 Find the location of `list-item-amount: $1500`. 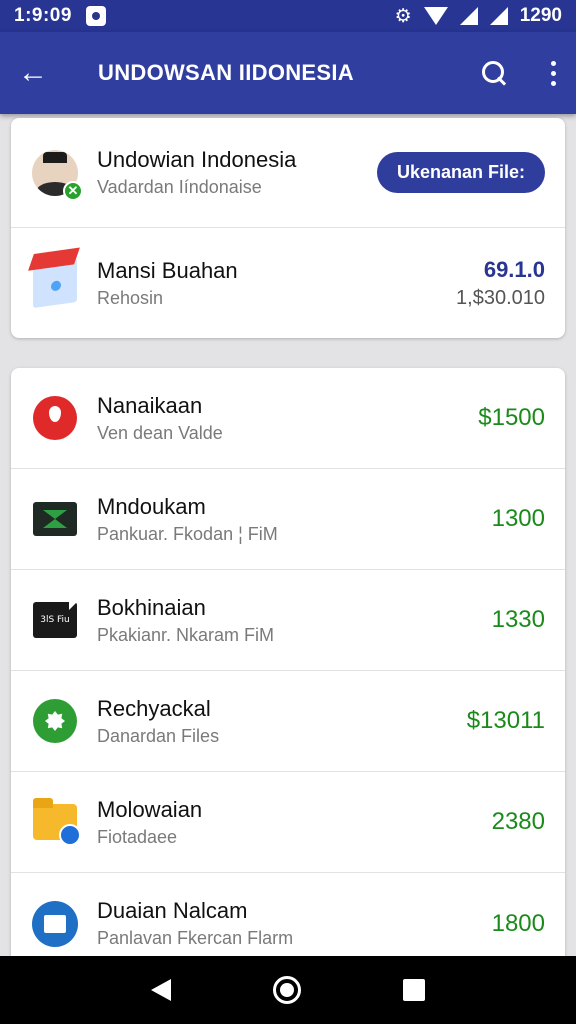

list-item-amount: $1500 is located at coordinates (511, 417).